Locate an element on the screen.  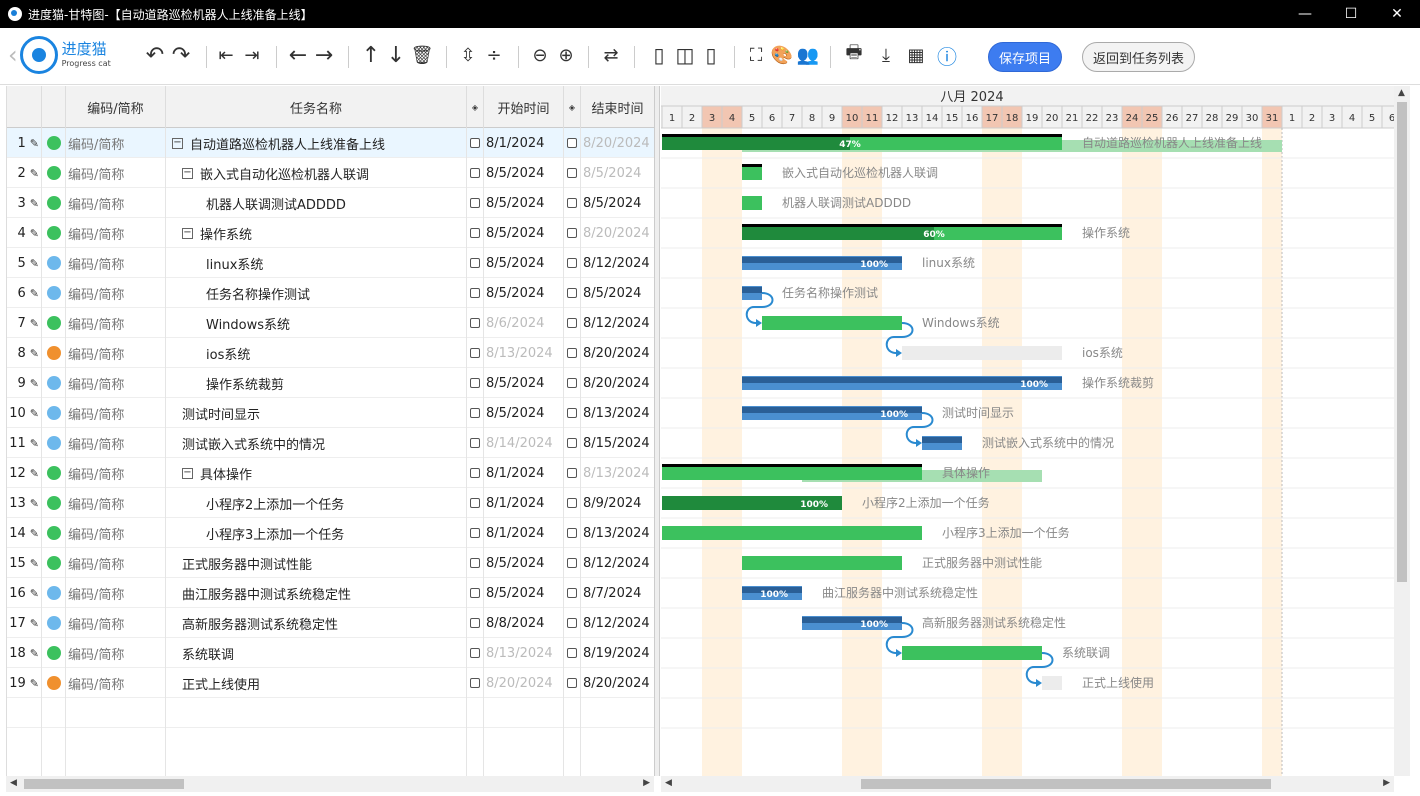
end-date-cell: 8/20/2024 is located at coordinates (617, 233).